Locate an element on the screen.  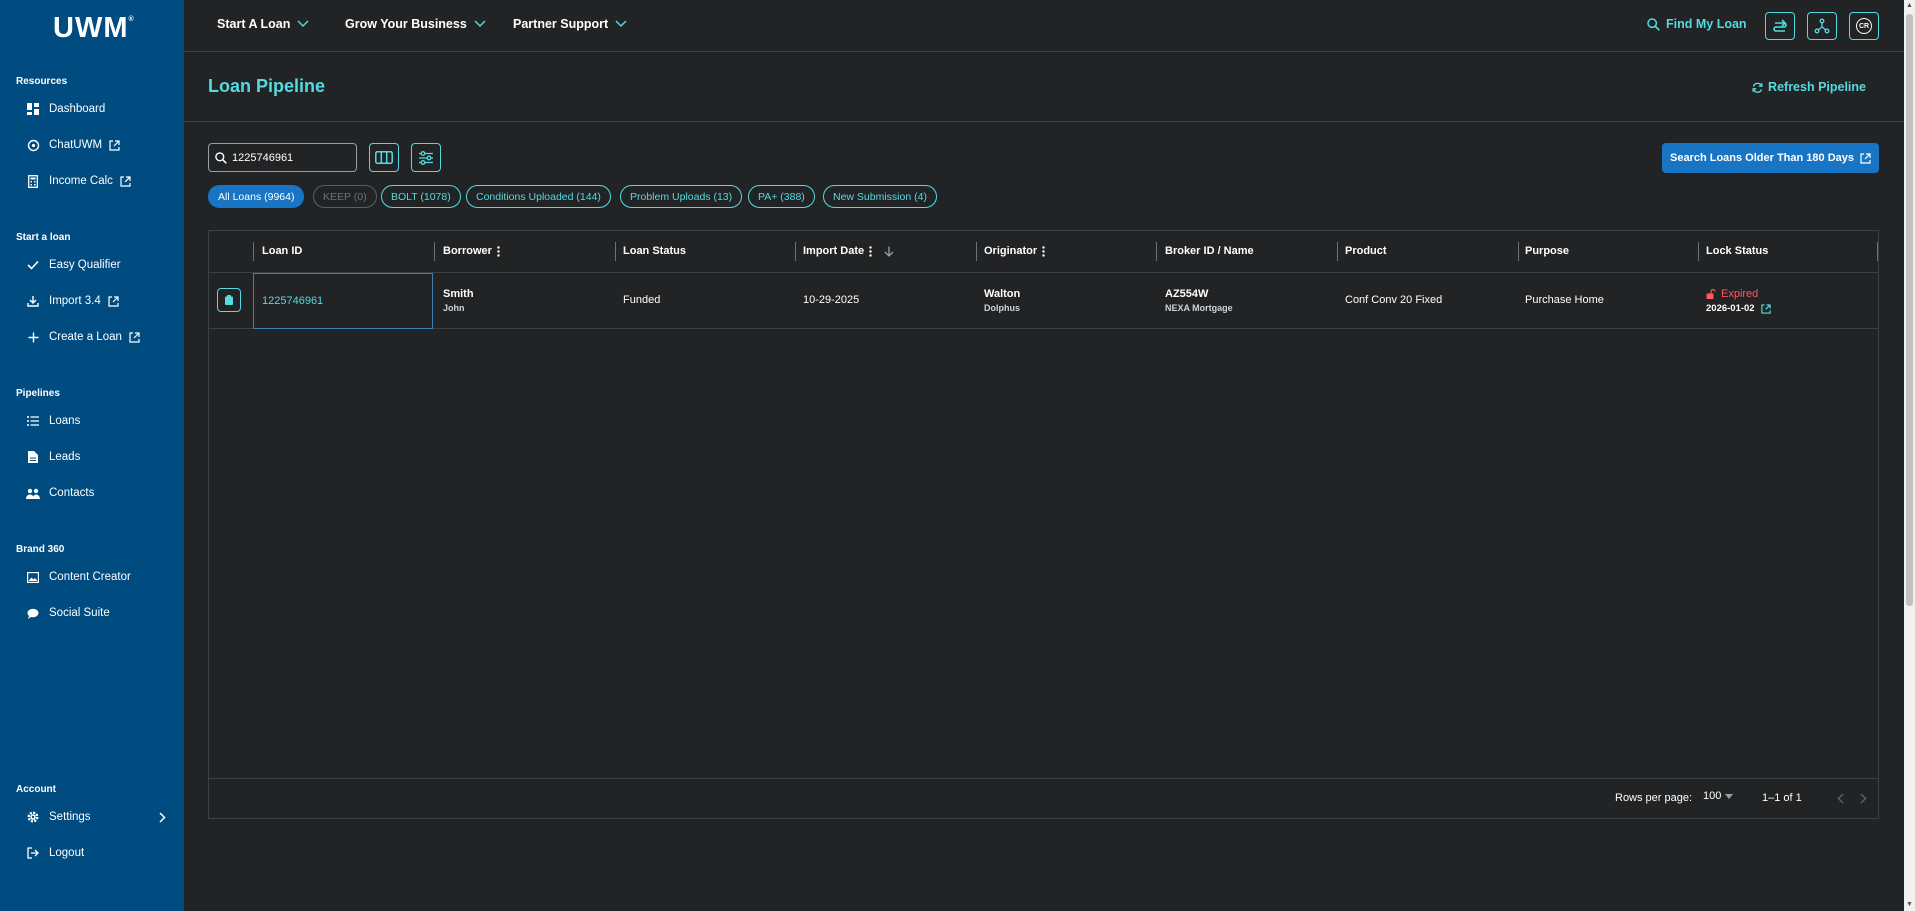
chip-new-submission: New Submission (4) is located at coordinates (880, 196).